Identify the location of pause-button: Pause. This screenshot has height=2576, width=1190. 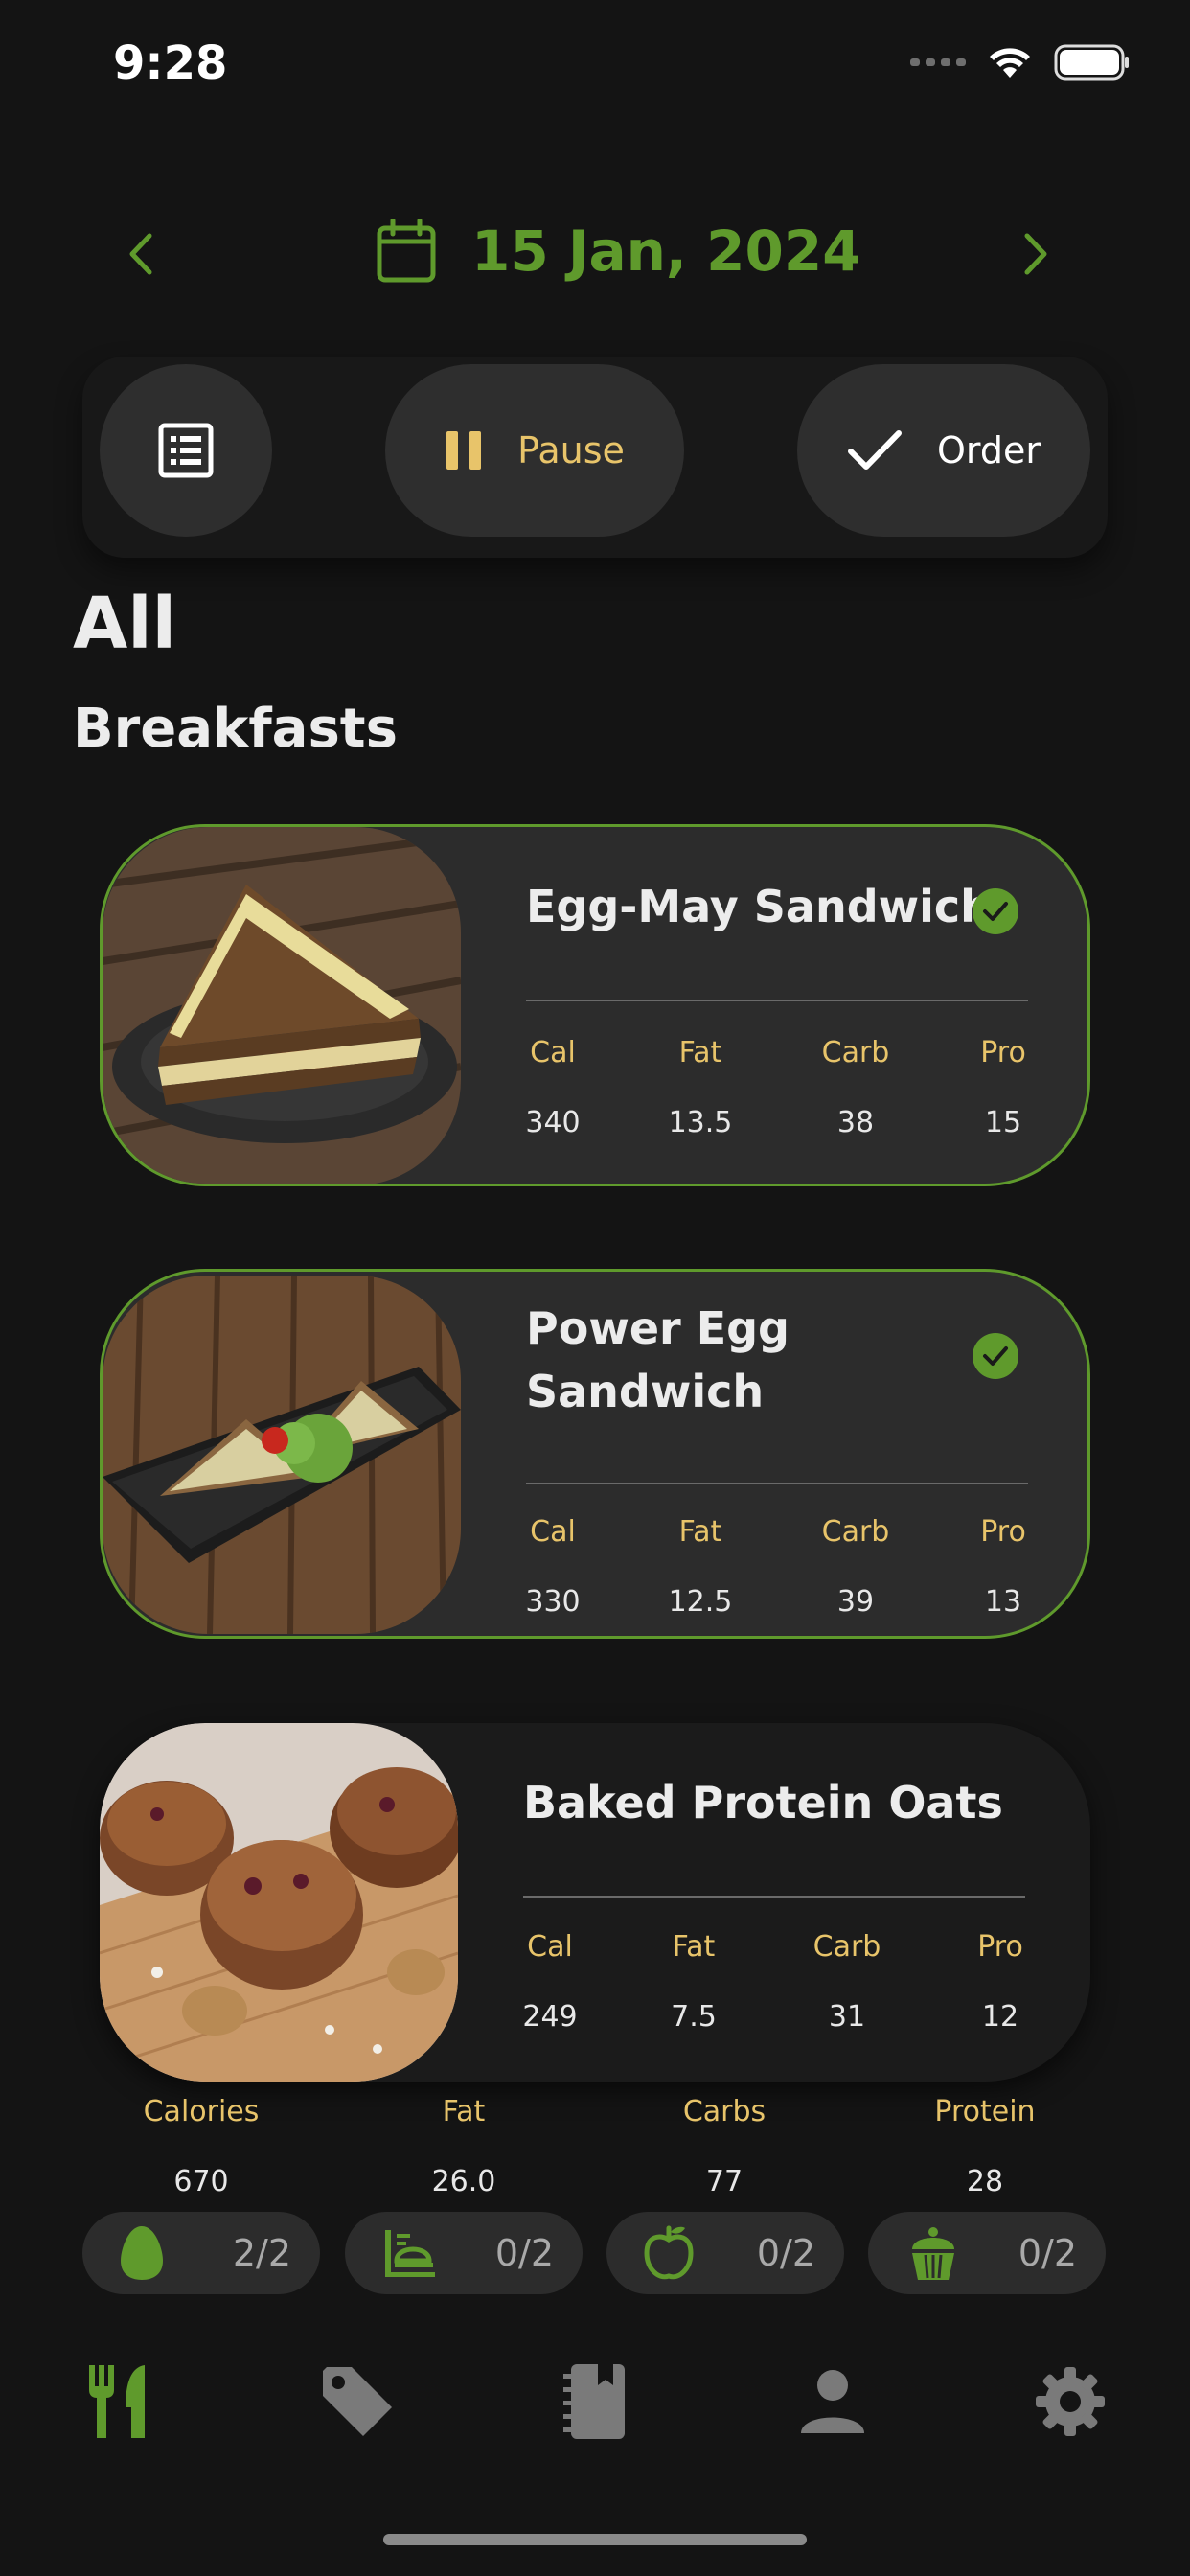
(534, 450).